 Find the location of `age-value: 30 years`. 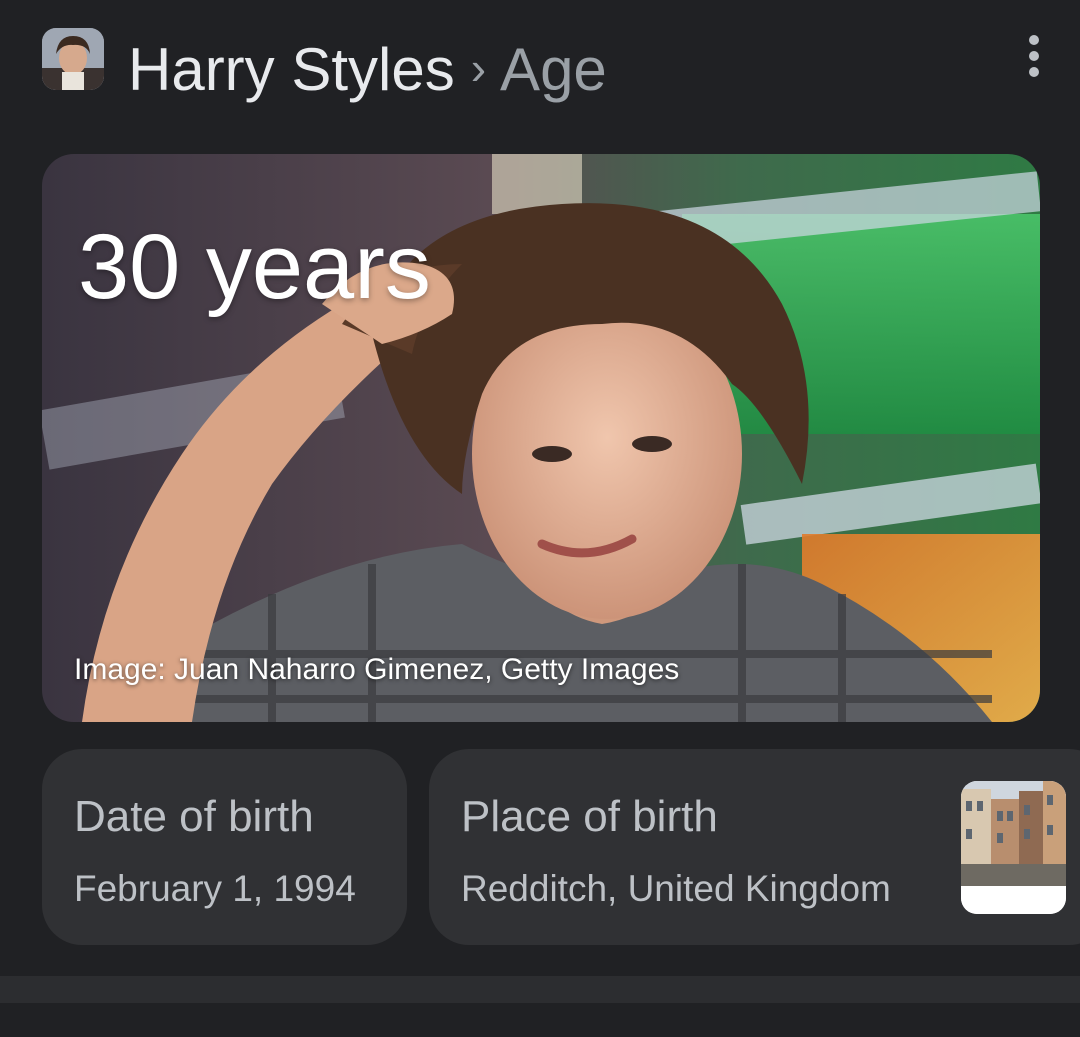

age-value: 30 years is located at coordinates (254, 267).